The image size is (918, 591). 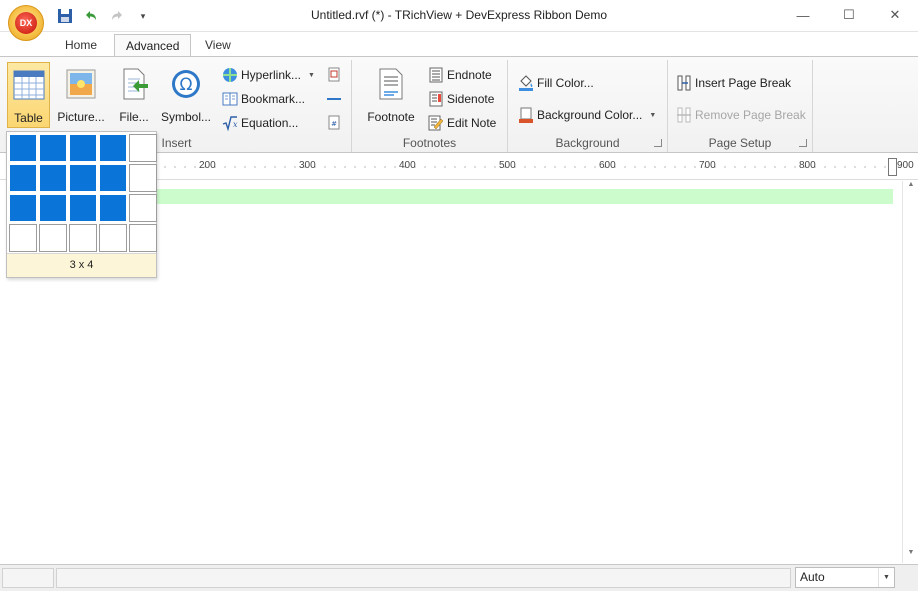 What do you see at coordinates (587, 115) in the screenshot?
I see `background-color-button: Background Color... ▼` at bounding box center [587, 115].